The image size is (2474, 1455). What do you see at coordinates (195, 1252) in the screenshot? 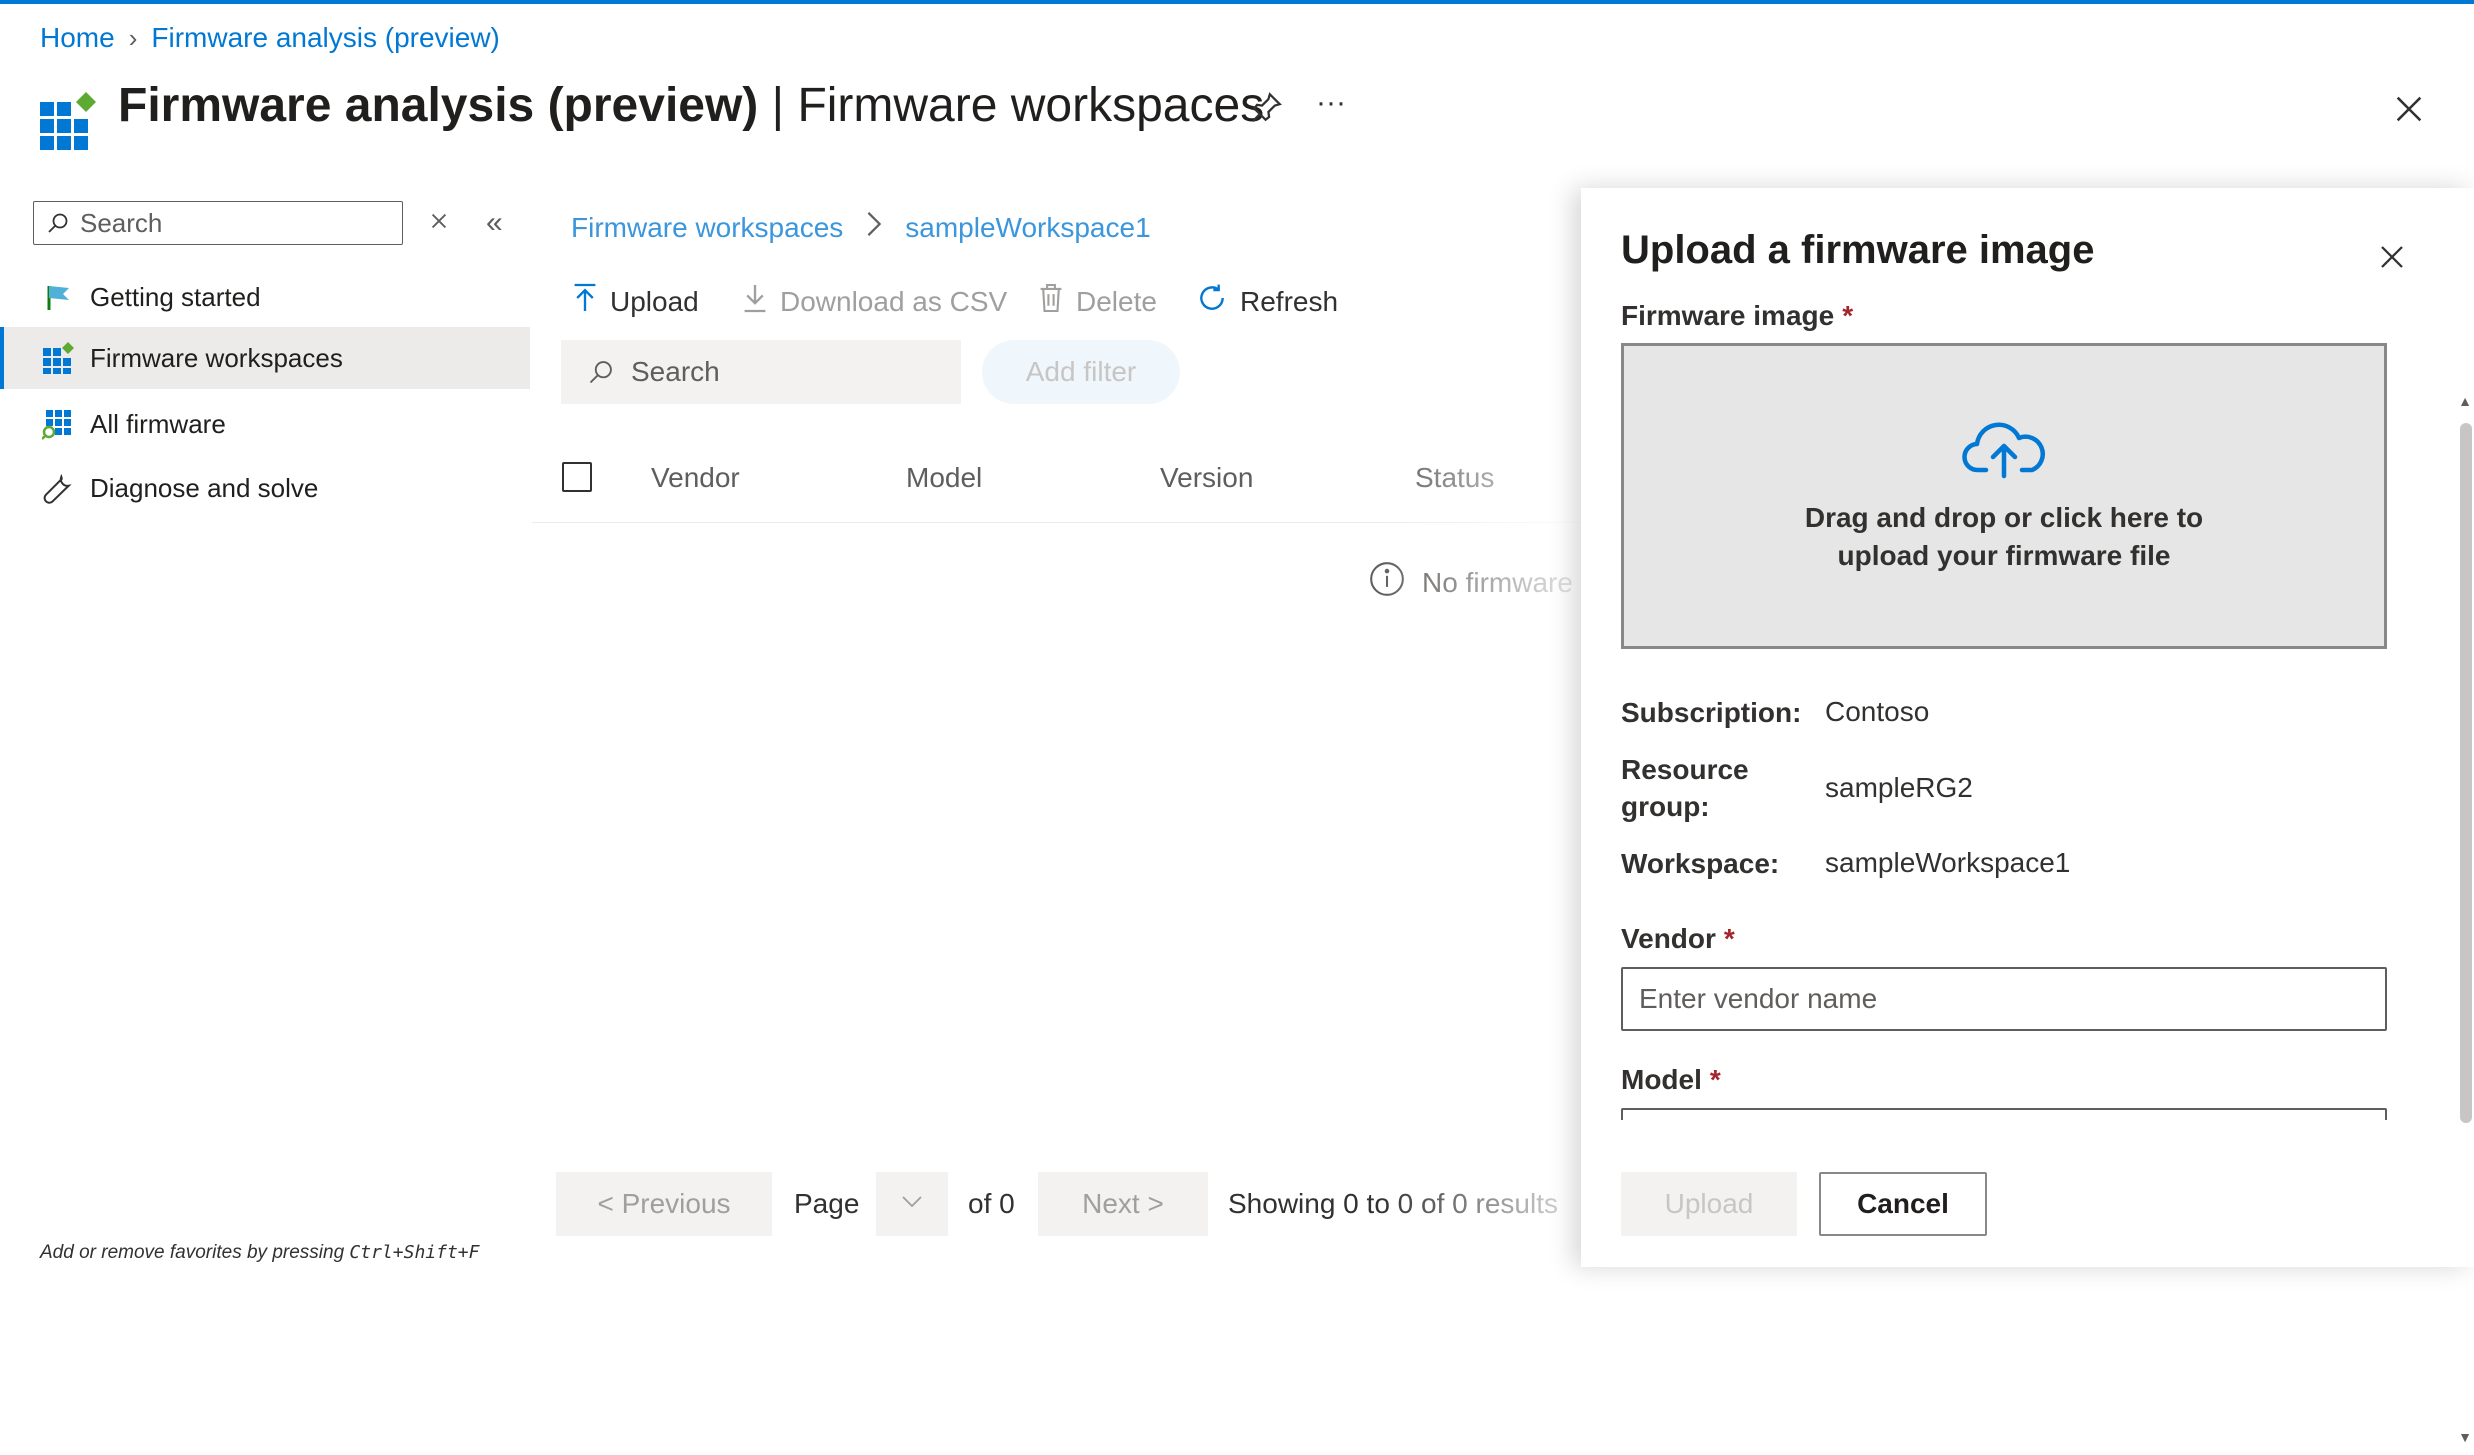
I see `favorites-hint-text: Add or remove favorites by pressing` at bounding box center [195, 1252].